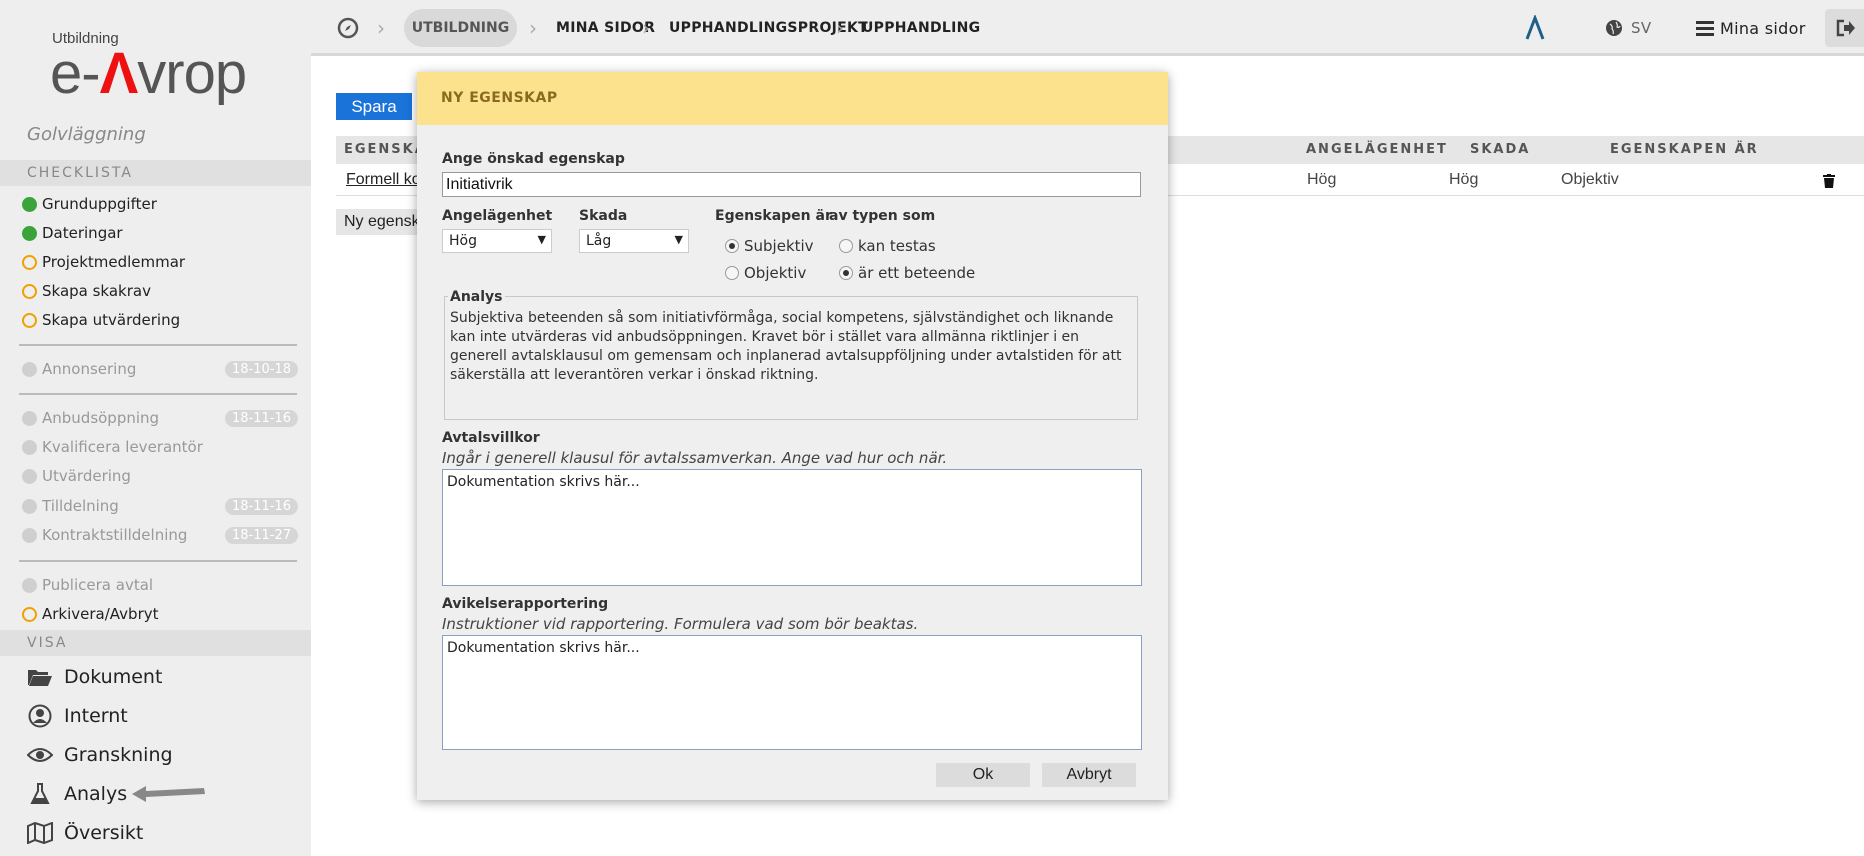 This screenshot has height=856, width=1864. I want to click on radio-subjective: Subjektiv, so click(769, 246).